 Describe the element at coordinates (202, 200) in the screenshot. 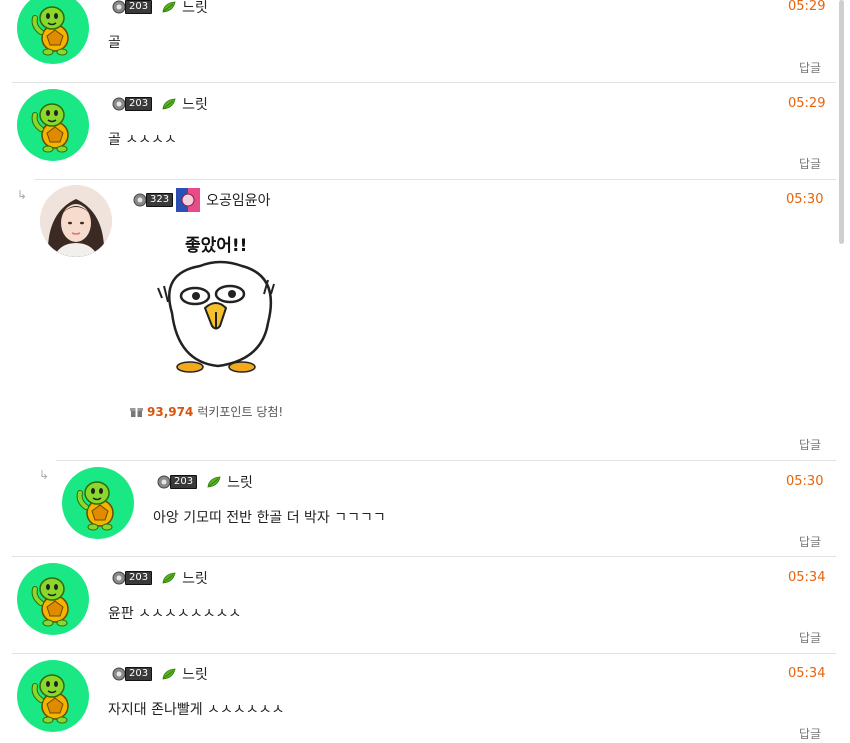

I see `comment-meta: 323 오공임윤아` at that location.